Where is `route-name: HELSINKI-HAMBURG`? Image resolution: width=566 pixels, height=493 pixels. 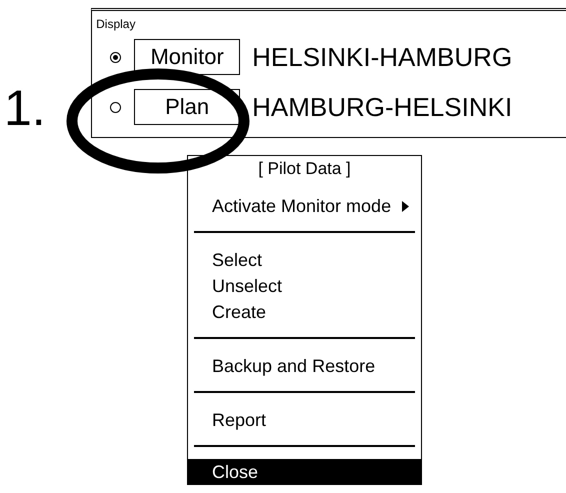 route-name: HELSINKI-HAMBURG is located at coordinates (382, 57).